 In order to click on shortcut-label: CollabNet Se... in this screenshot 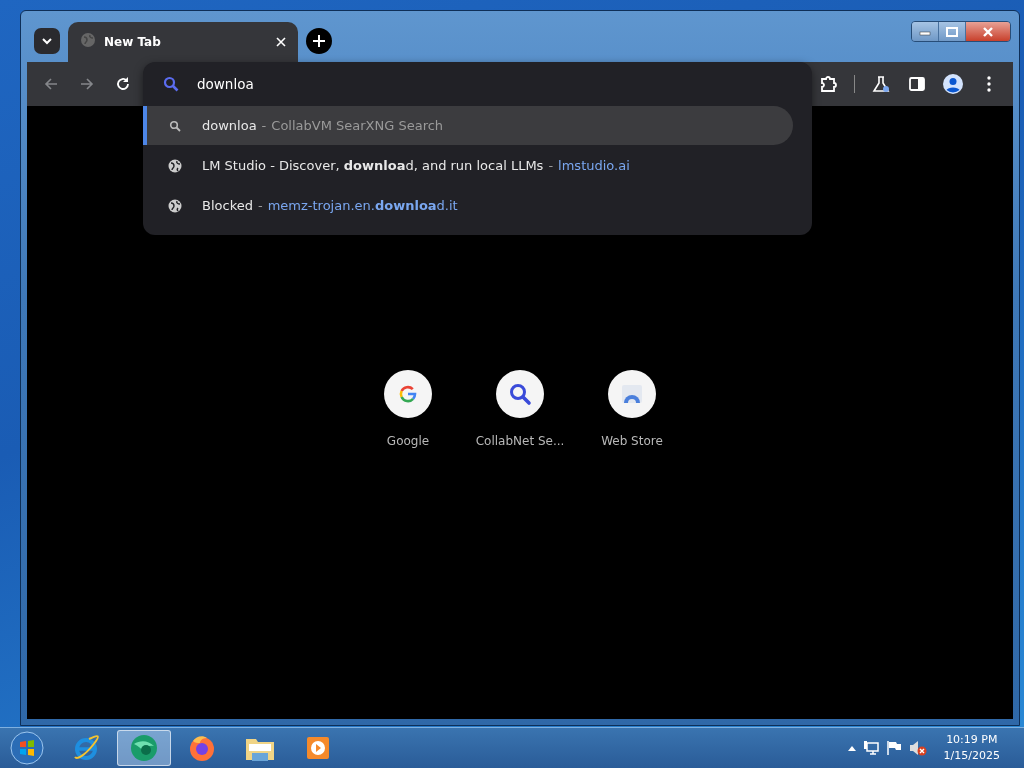, I will do `click(520, 441)`.